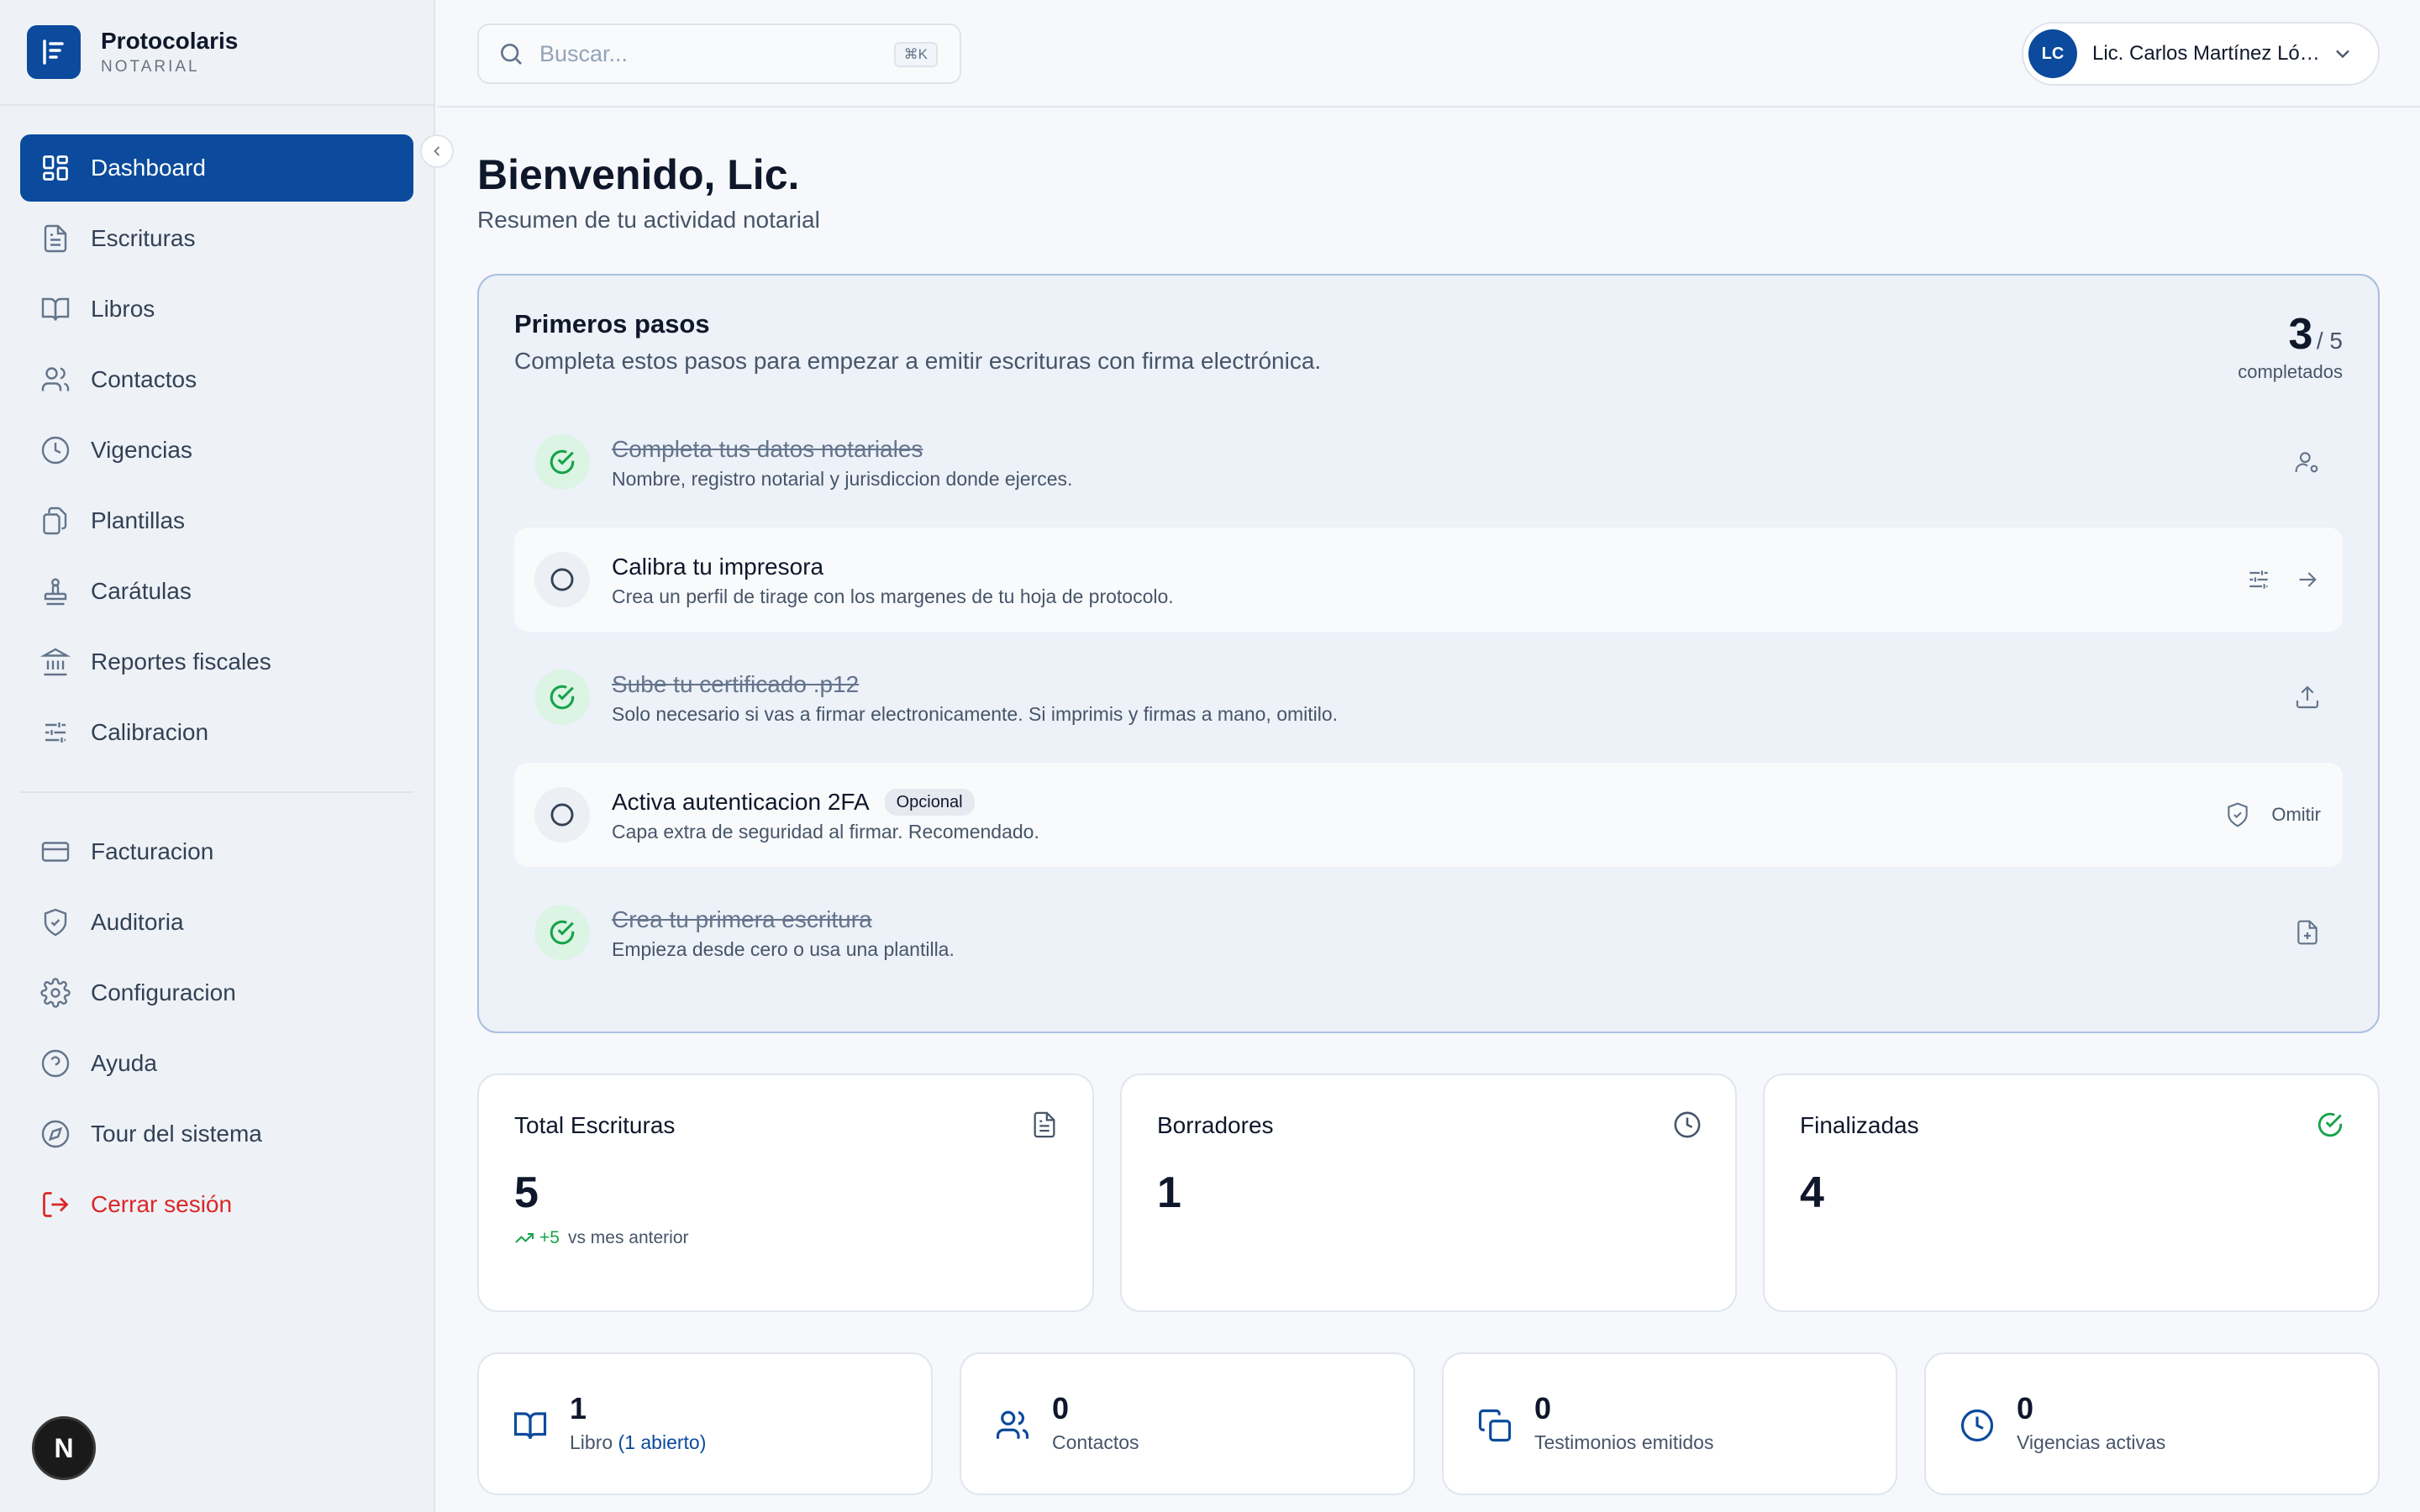 Image resolution: width=2420 pixels, height=1512 pixels. I want to click on sidebar-item-logout: Cerrar sesión, so click(217, 1204).